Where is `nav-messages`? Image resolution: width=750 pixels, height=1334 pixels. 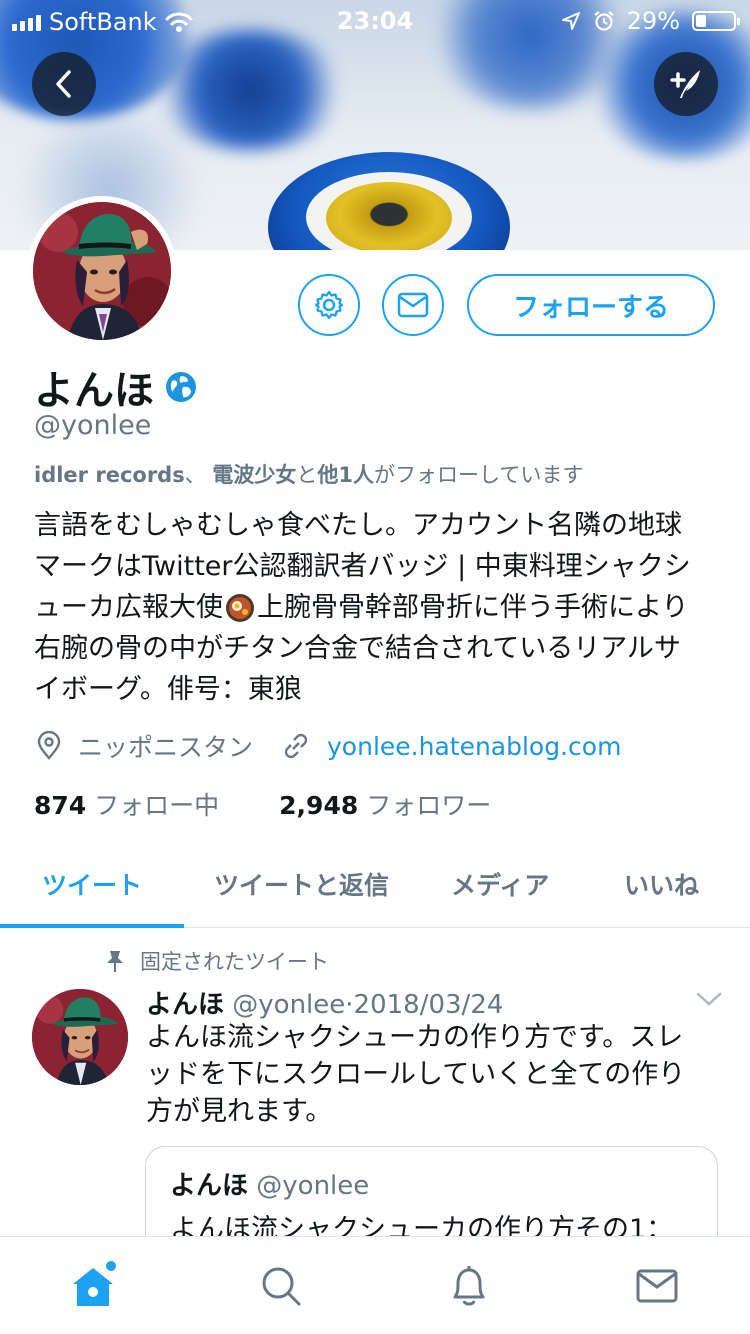 nav-messages is located at coordinates (657, 1286).